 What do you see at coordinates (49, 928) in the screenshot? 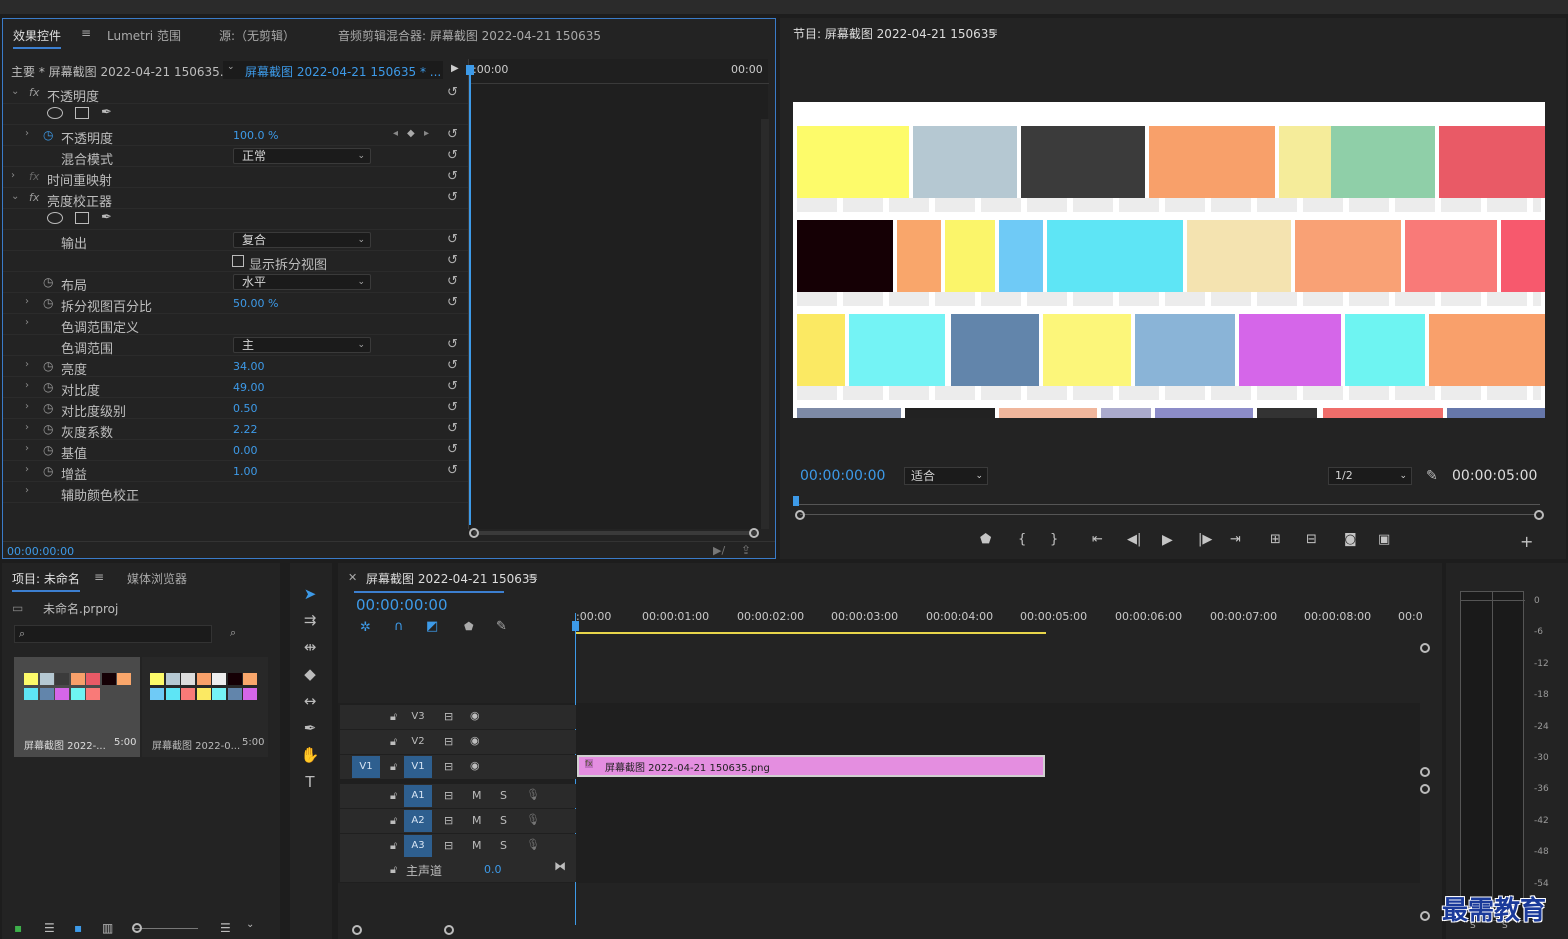
I see `list-view-icon: ☰` at bounding box center [49, 928].